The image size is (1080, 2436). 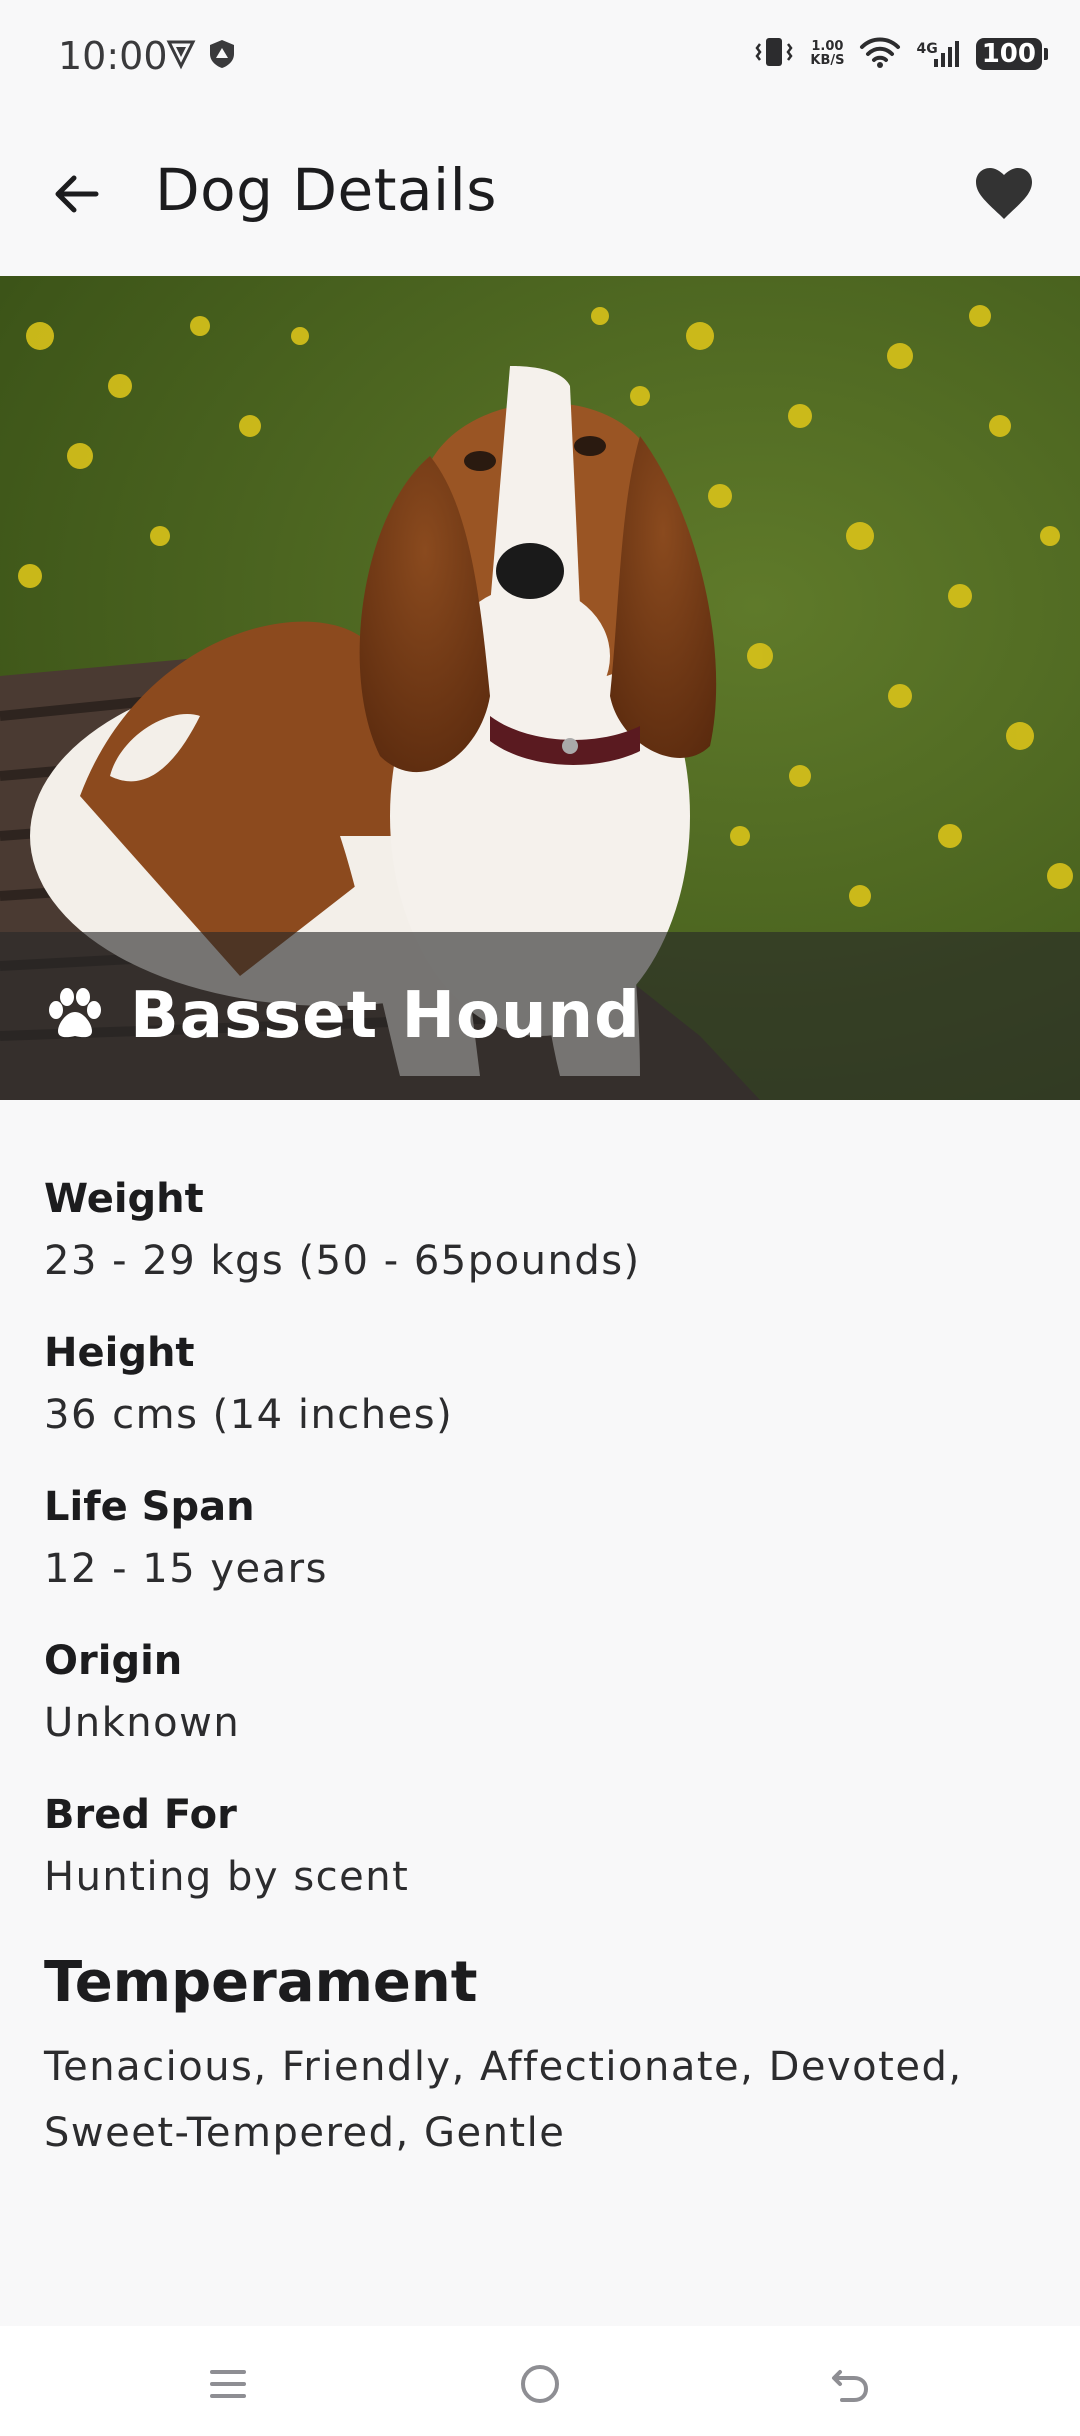 What do you see at coordinates (385, 1016) in the screenshot?
I see `breed-name: Basset Hound` at bounding box center [385, 1016].